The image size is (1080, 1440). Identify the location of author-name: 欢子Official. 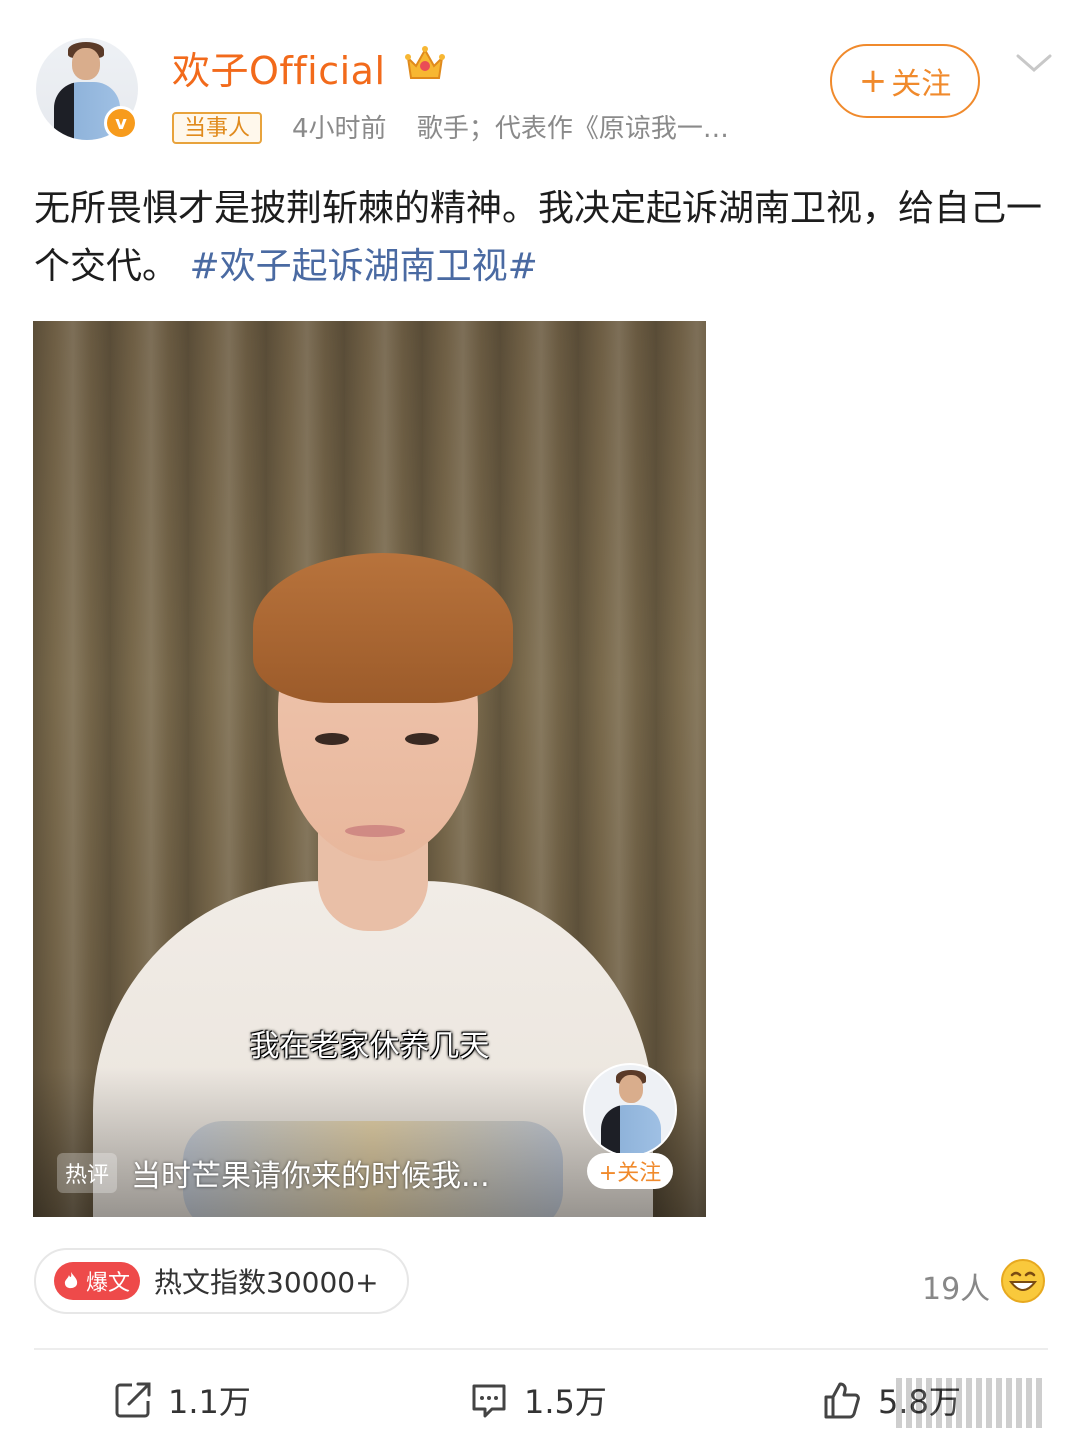
(279, 67).